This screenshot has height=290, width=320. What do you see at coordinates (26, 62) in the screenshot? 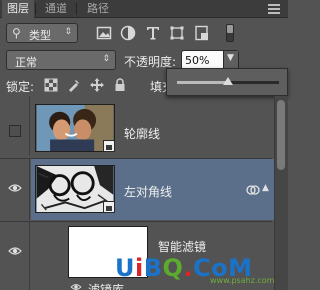
I see `blend-mode-value: 正常` at bounding box center [26, 62].